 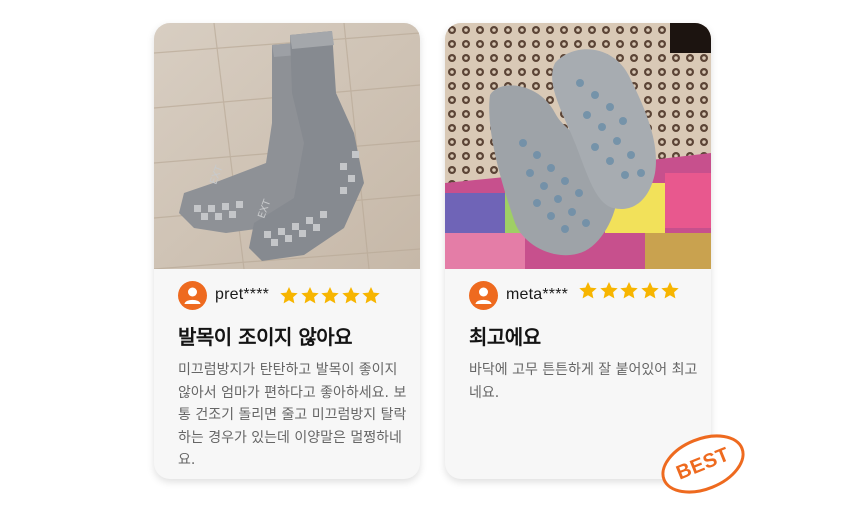 What do you see at coordinates (583, 381) in the screenshot?
I see `review-body: 바닥에 고무 튼튼하게 잘 붙어있어 최고네요.` at bounding box center [583, 381].